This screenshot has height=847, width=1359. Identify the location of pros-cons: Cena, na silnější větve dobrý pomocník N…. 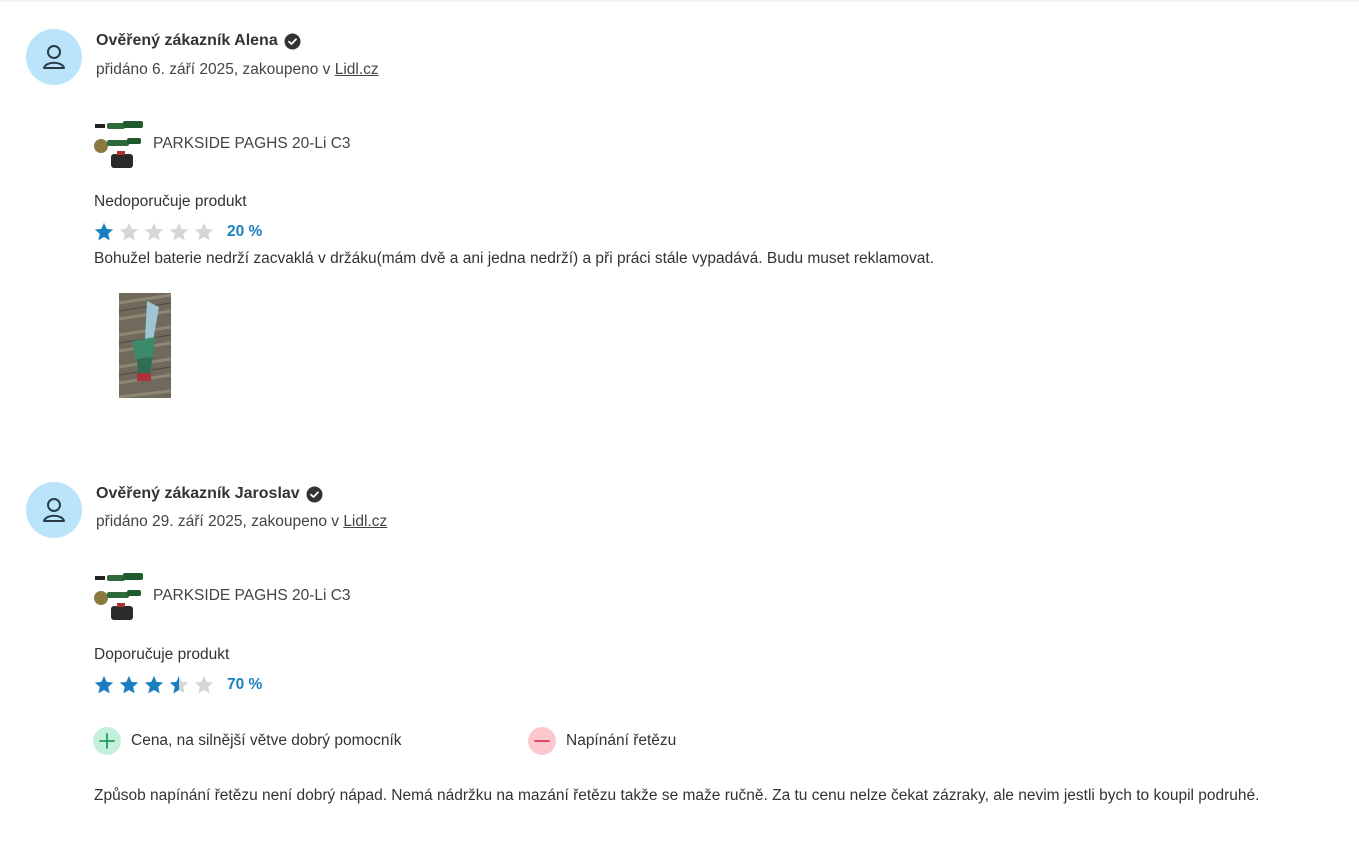
(384, 741).